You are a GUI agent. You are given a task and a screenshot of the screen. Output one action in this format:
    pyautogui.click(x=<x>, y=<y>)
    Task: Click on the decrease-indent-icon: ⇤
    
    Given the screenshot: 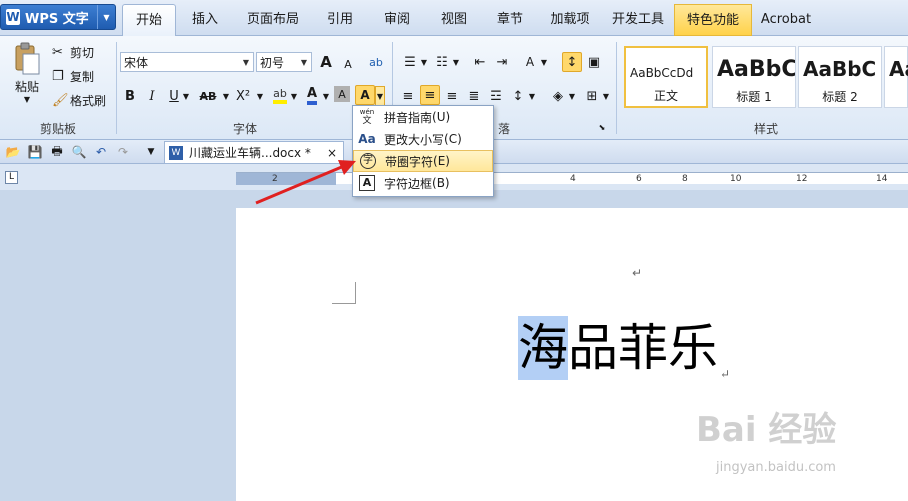 What is the action you would take?
    pyautogui.click(x=480, y=62)
    